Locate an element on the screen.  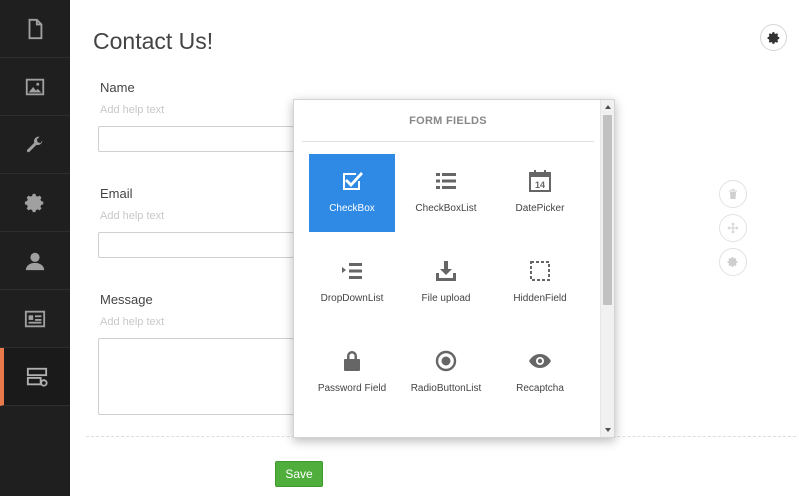
chevron-up-icon is located at coordinates (607, 107).